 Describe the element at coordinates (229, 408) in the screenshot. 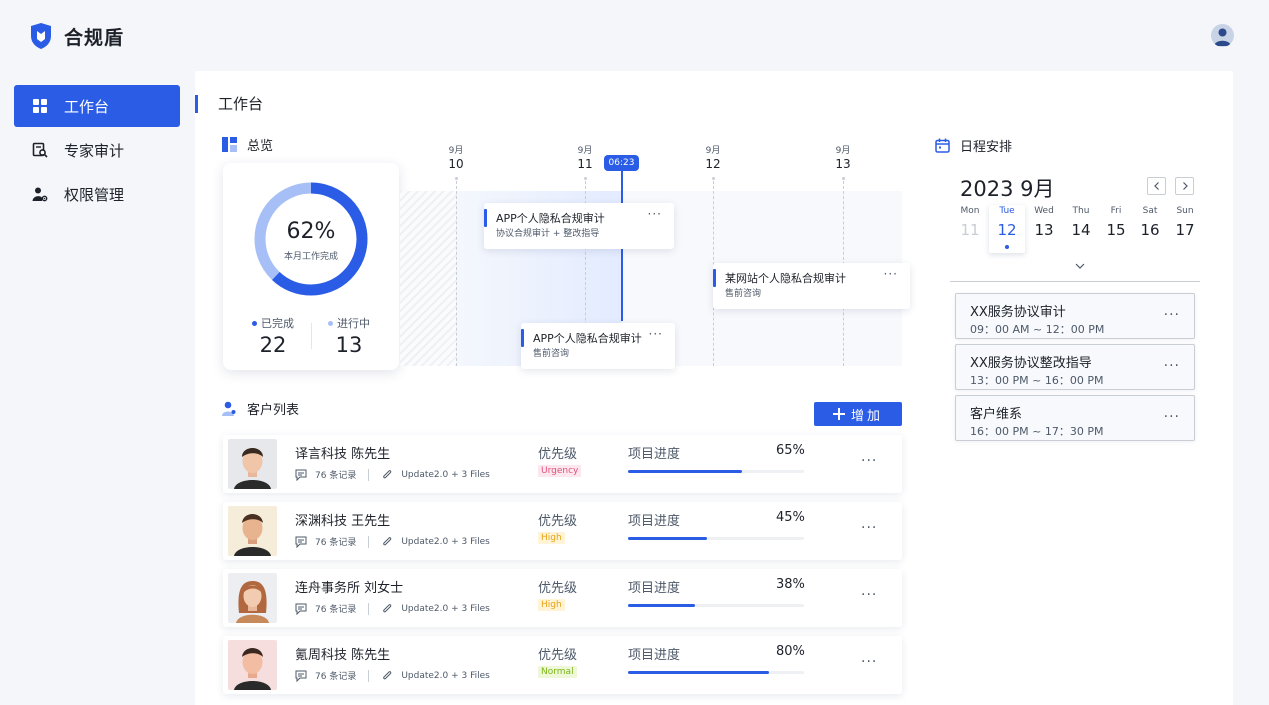

I see `client-list-icon` at that location.